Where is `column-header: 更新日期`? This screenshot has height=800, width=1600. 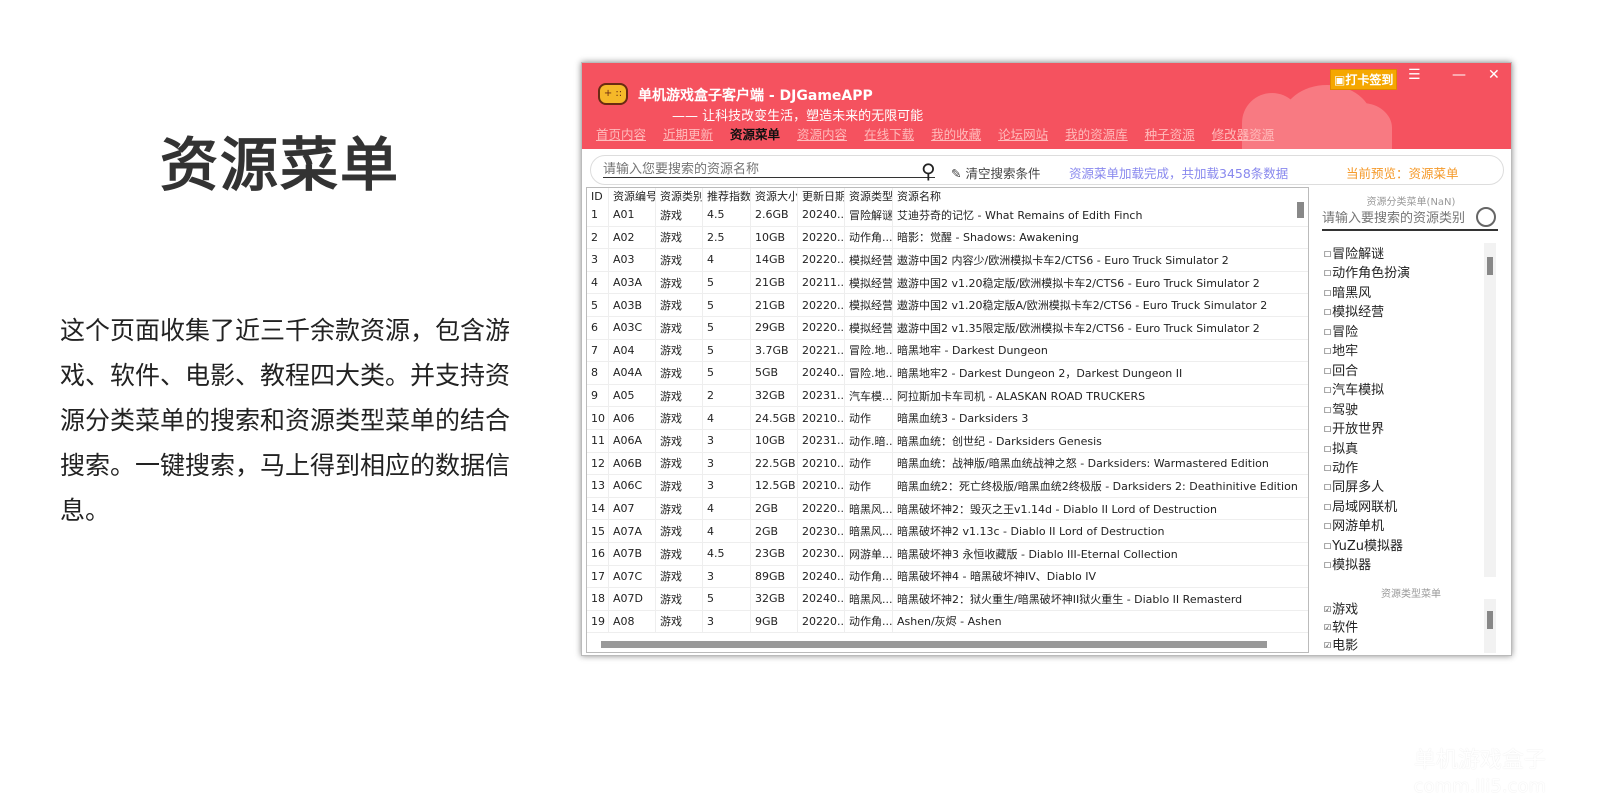 column-header: 更新日期 is located at coordinates (821, 196).